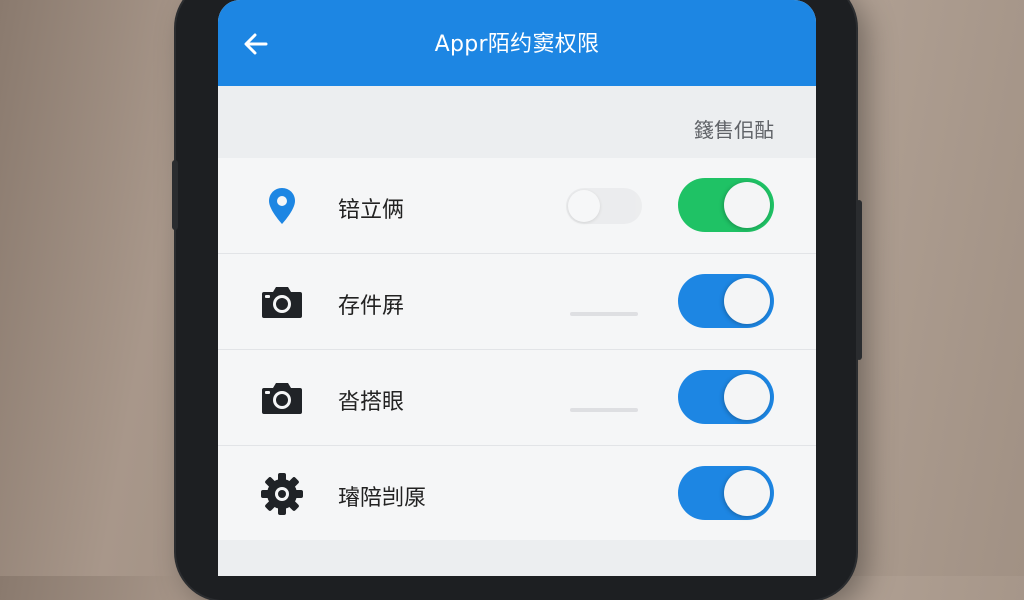 The height and width of the screenshot is (600, 1024). What do you see at coordinates (734, 130) in the screenshot?
I see `section-header-label: 籛售佀酟` at bounding box center [734, 130].